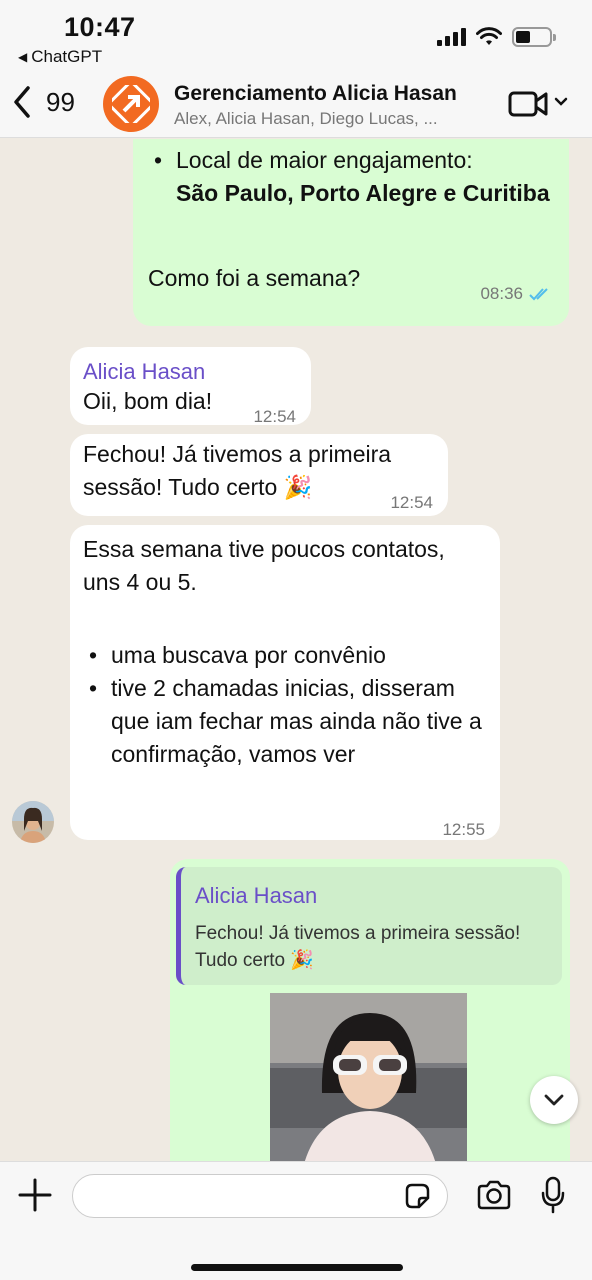 The height and width of the screenshot is (1280, 592). I want to click on group-logo-icon, so click(131, 104).